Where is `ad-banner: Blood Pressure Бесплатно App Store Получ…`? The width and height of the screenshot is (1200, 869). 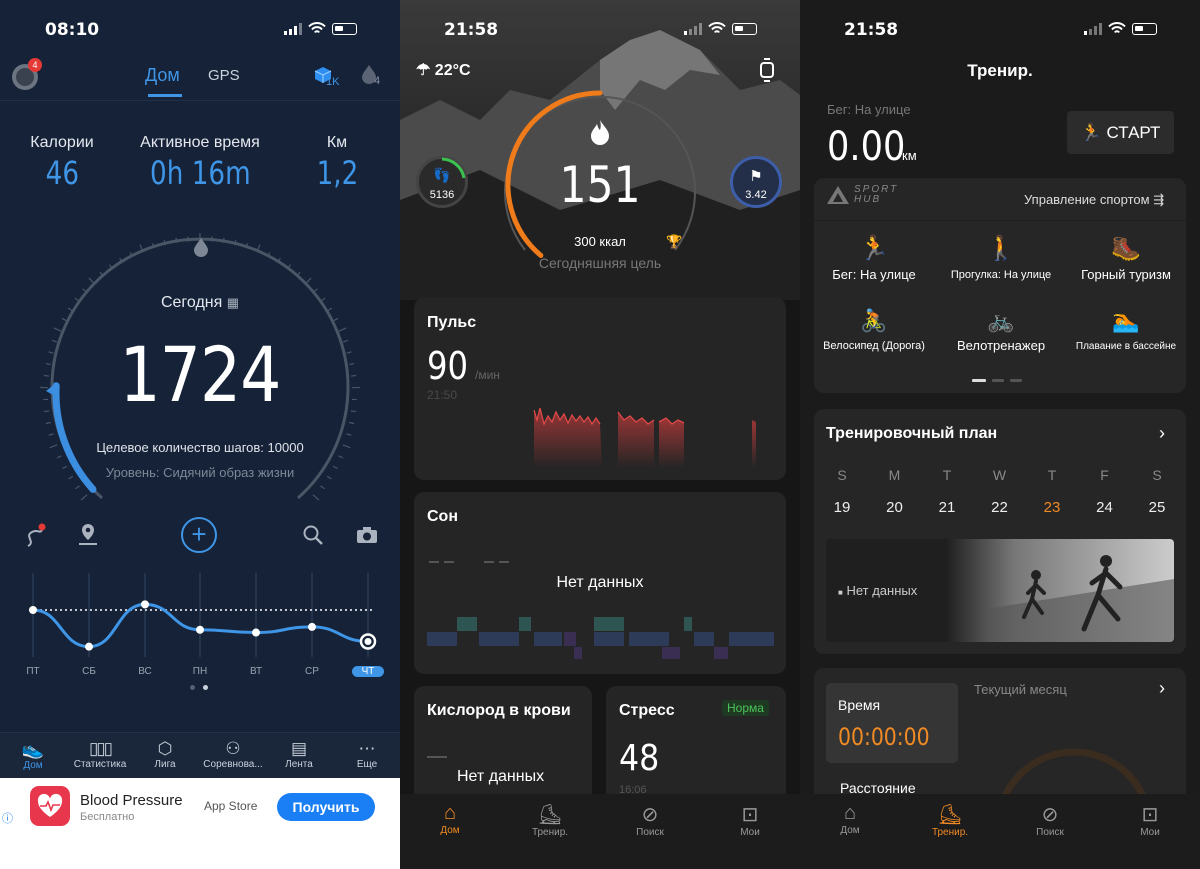
ad-banner: Blood Pressure Бесплатно App Store Получ… is located at coordinates (200, 808).